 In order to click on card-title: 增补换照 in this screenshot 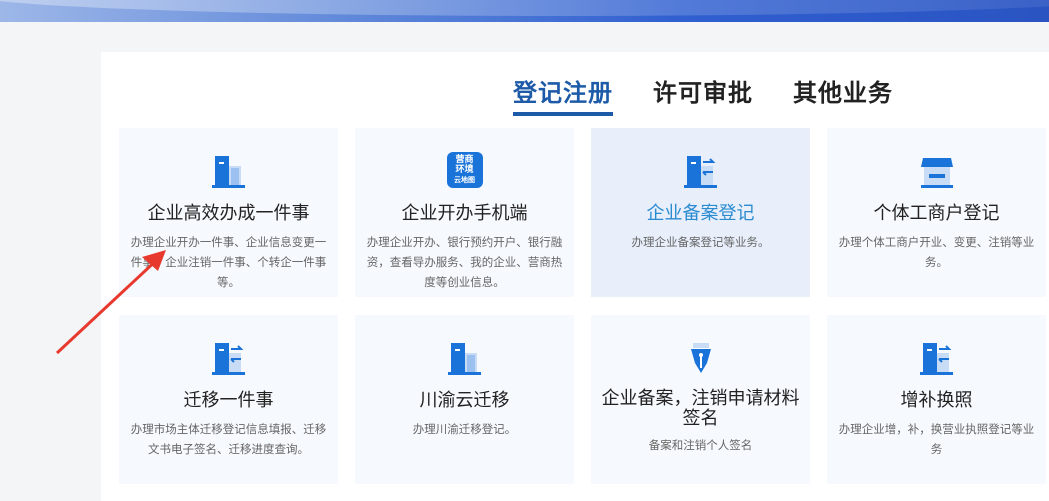, I will do `click(936, 400)`.